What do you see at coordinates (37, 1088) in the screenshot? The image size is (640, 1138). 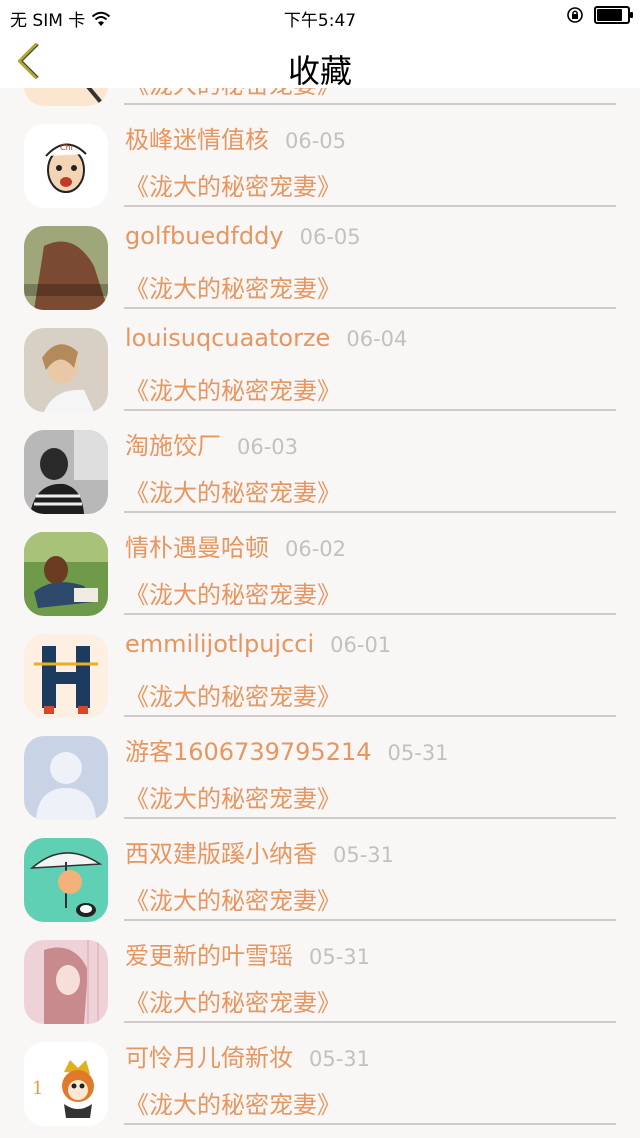 I see `svg-text: 1` at bounding box center [37, 1088].